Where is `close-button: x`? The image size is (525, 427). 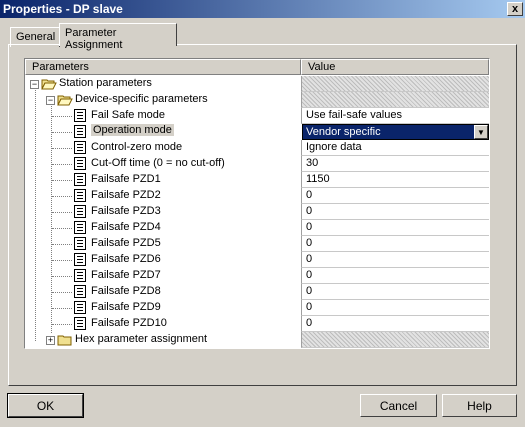
close-button: x is located at coordinates (515, 9).